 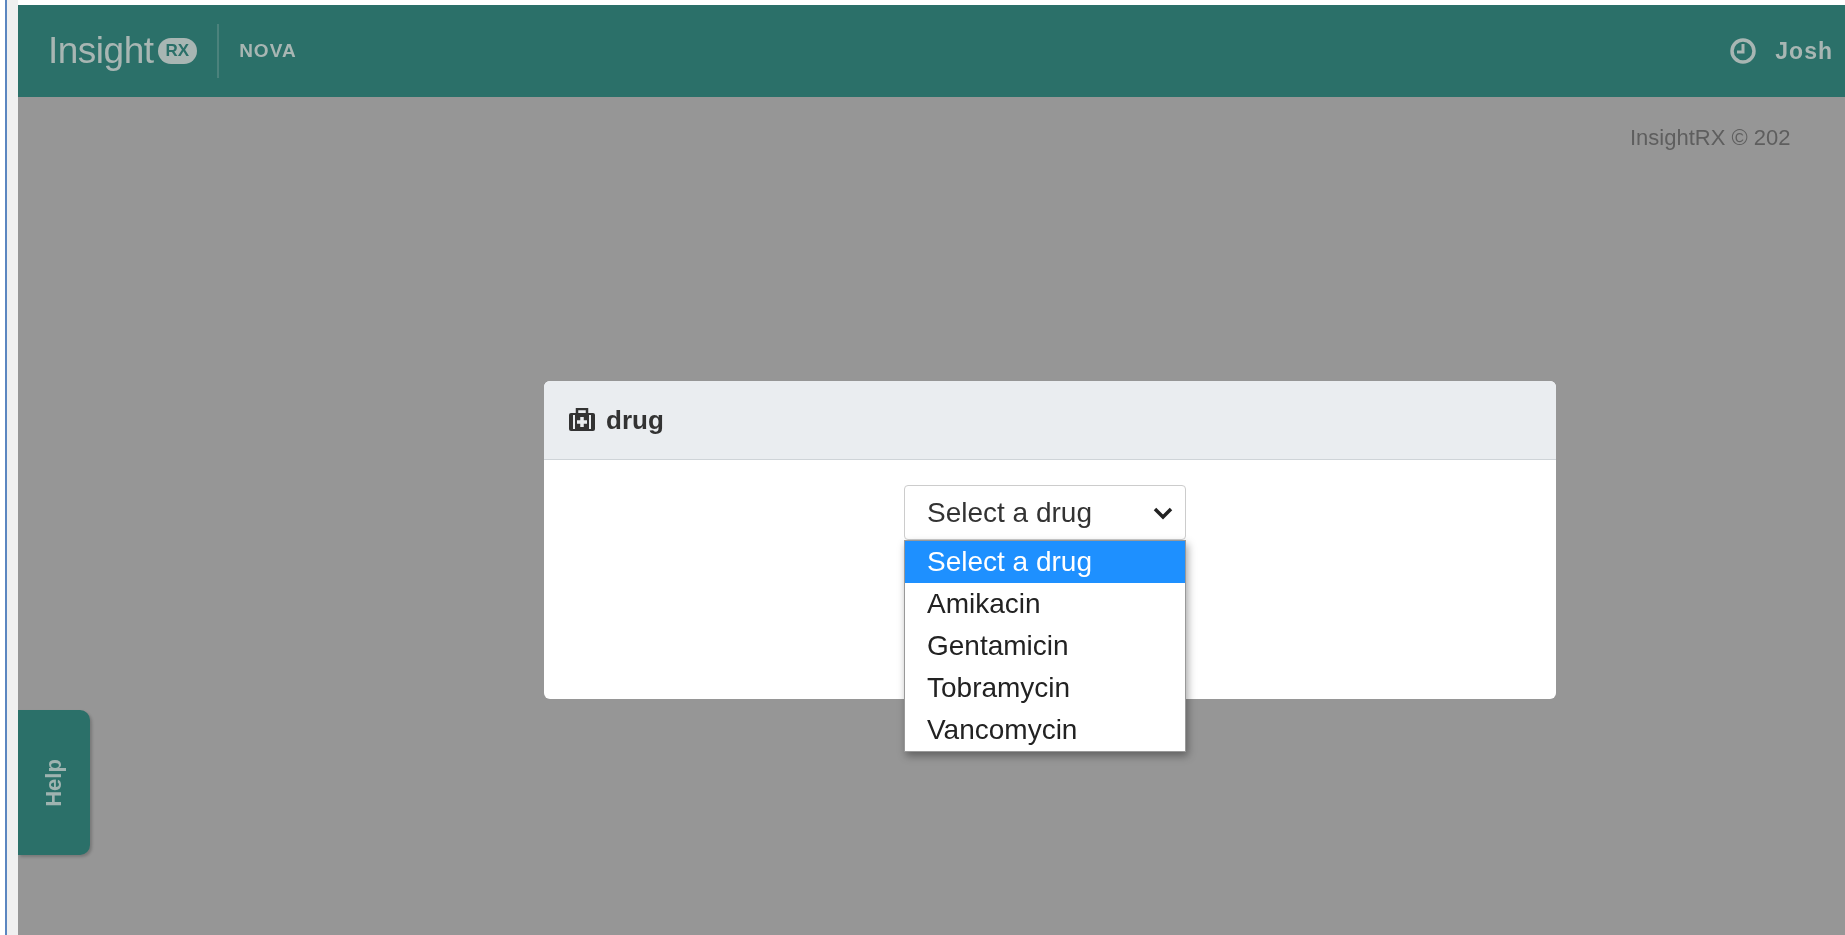 I want to click on drug-select: Select a drug, so click(x=1045, y=512).